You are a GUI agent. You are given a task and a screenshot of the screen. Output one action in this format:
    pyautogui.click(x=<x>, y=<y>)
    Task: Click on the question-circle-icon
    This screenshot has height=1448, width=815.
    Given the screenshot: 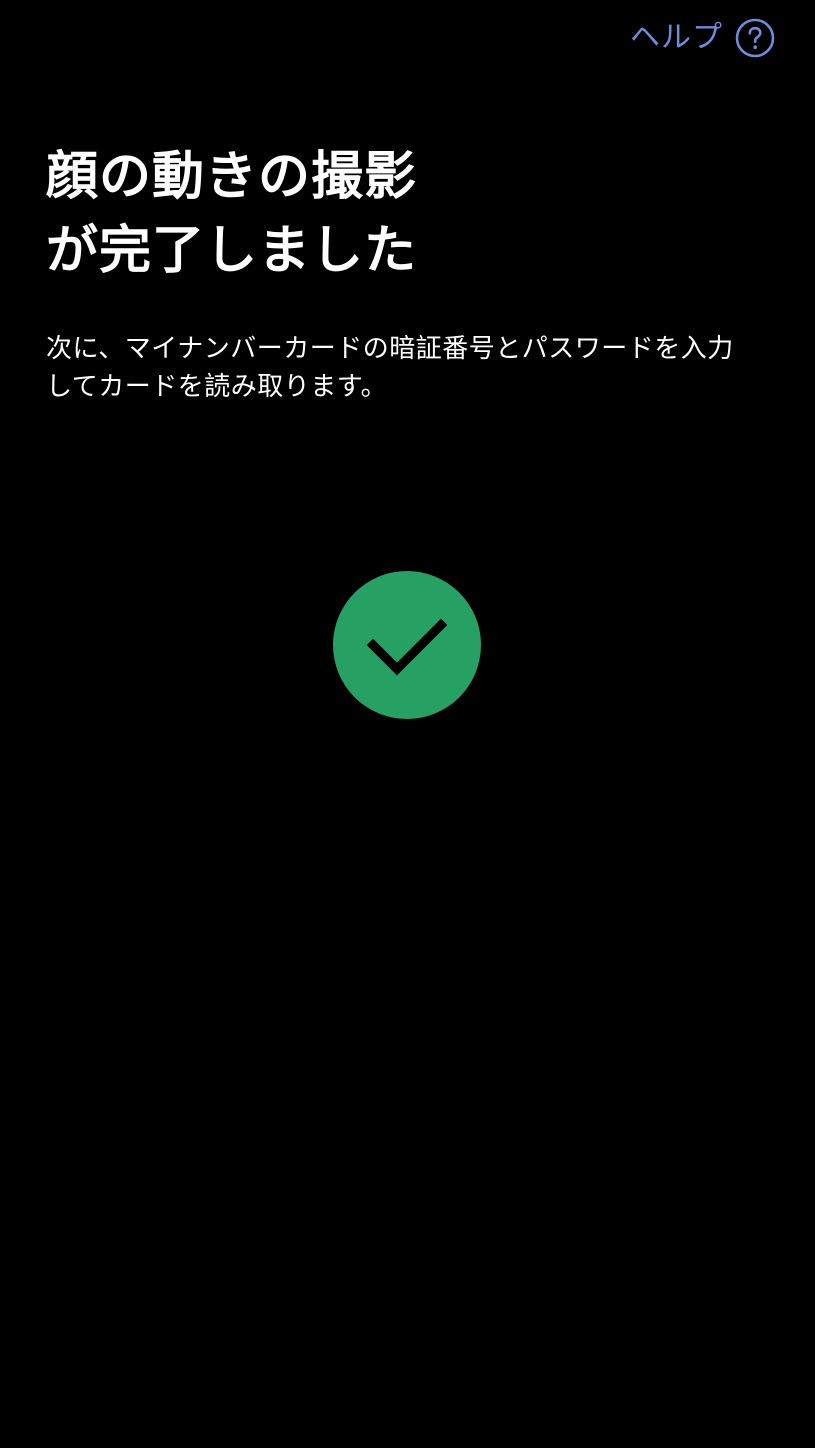 What is the action you would take?
    pyautogui.click(x=755, y=38)
    